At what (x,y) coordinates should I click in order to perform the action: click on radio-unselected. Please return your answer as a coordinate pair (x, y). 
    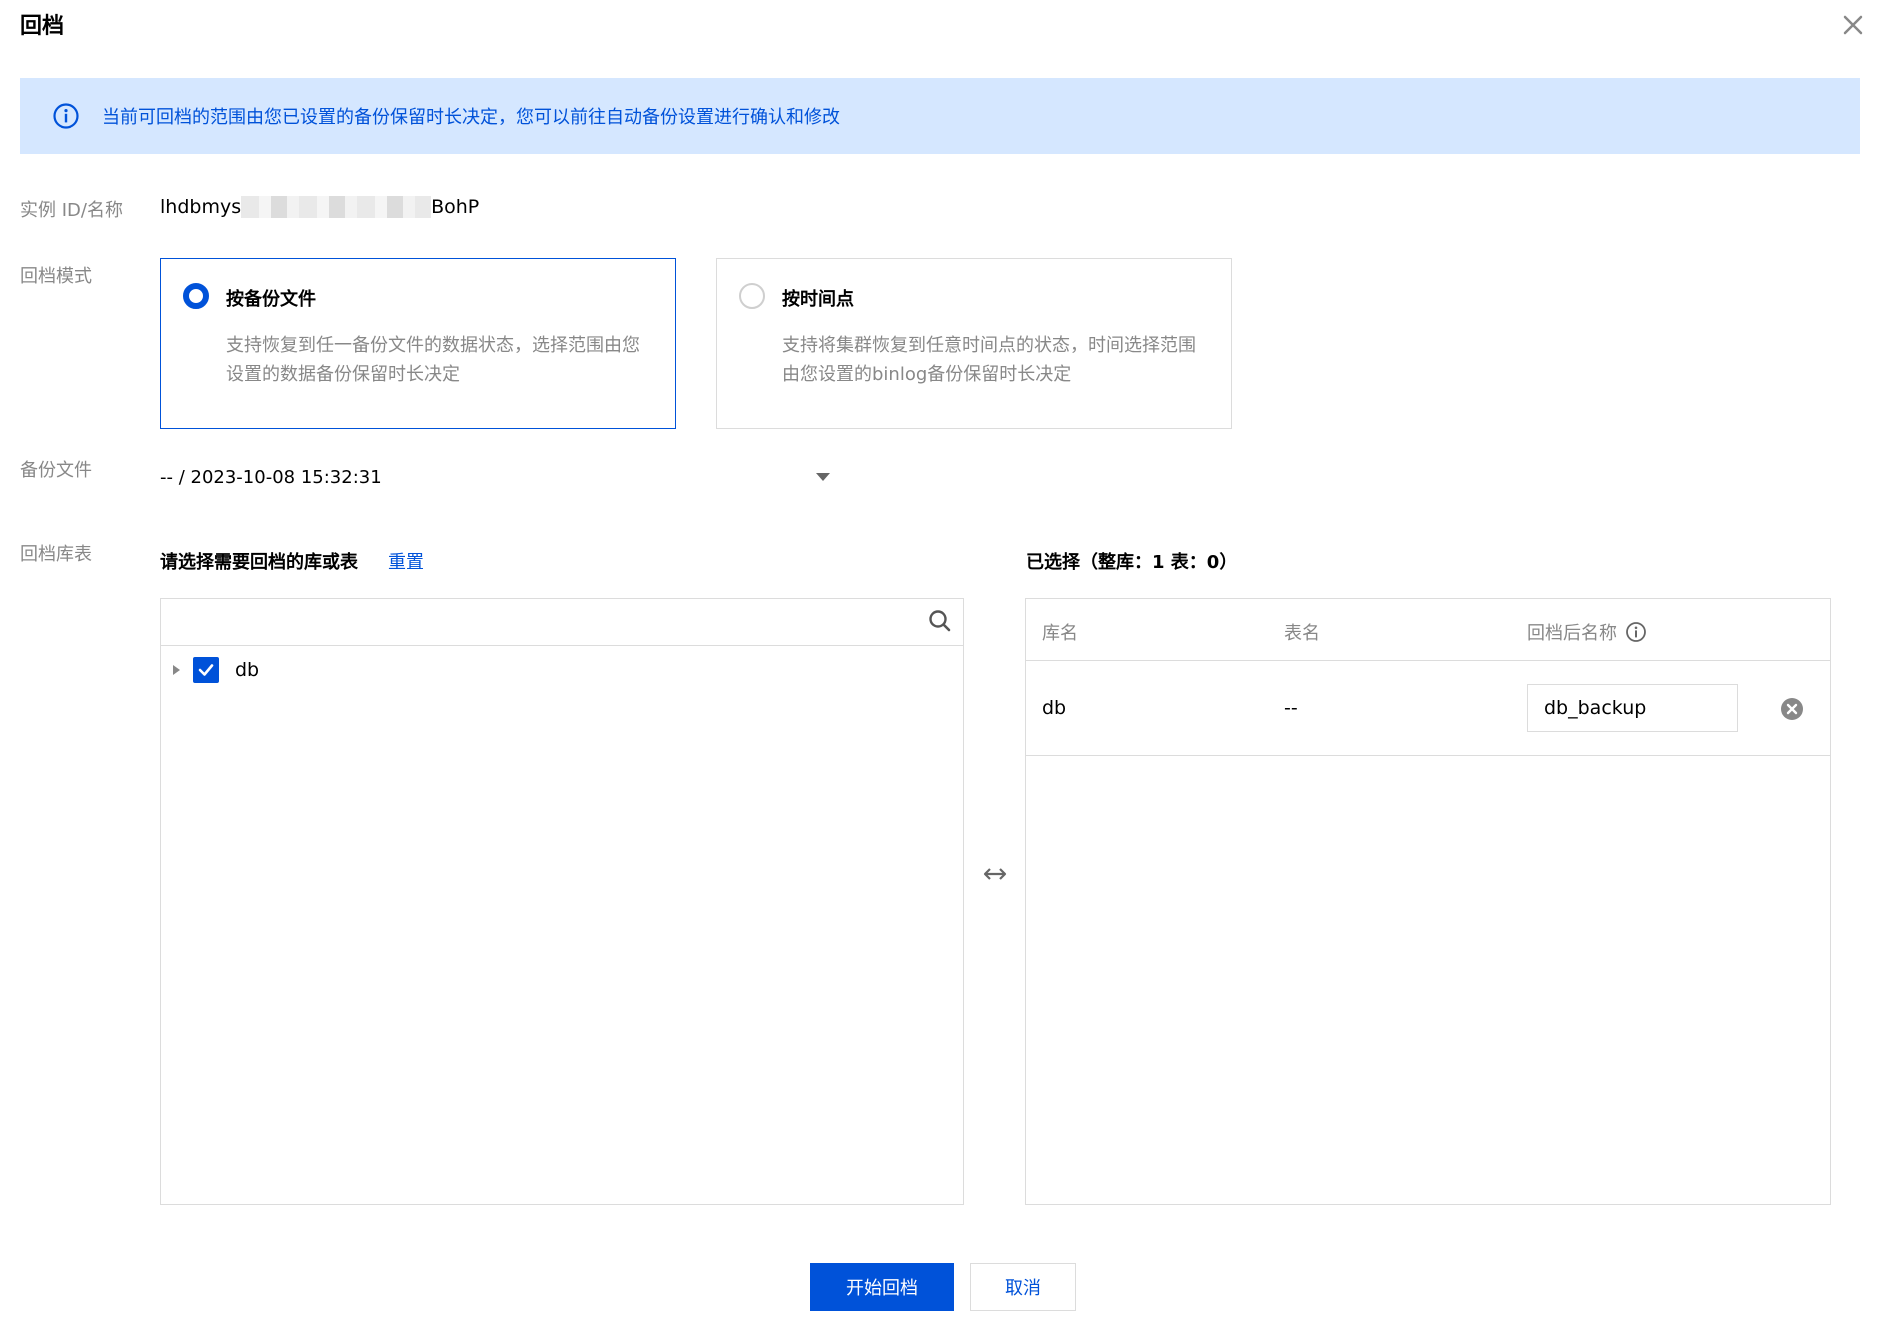
    Looking at the image, I should click on (752, 296).